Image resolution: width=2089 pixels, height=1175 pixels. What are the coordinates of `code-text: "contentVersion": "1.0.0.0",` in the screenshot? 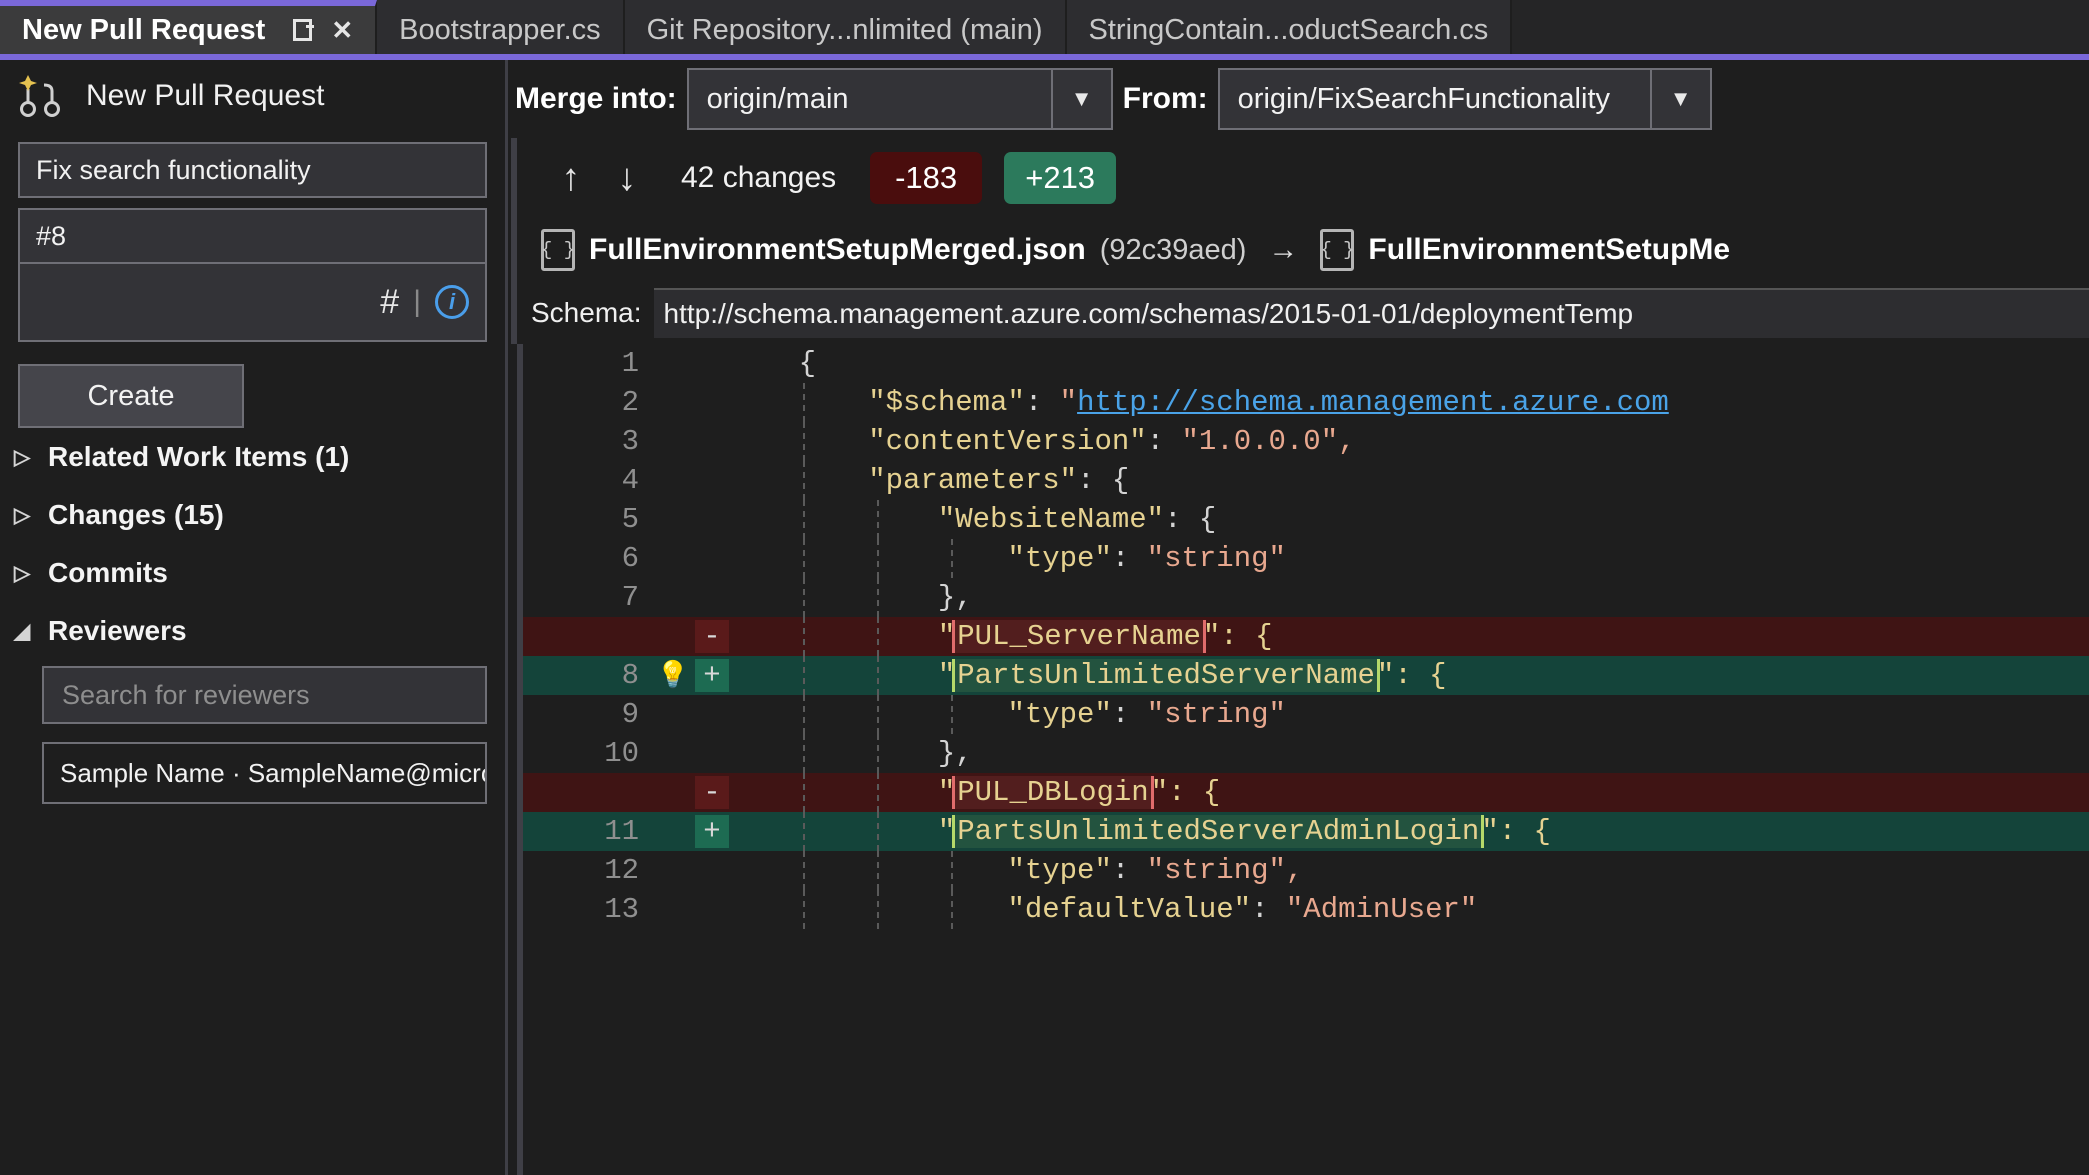 It's located at (1409, 441).